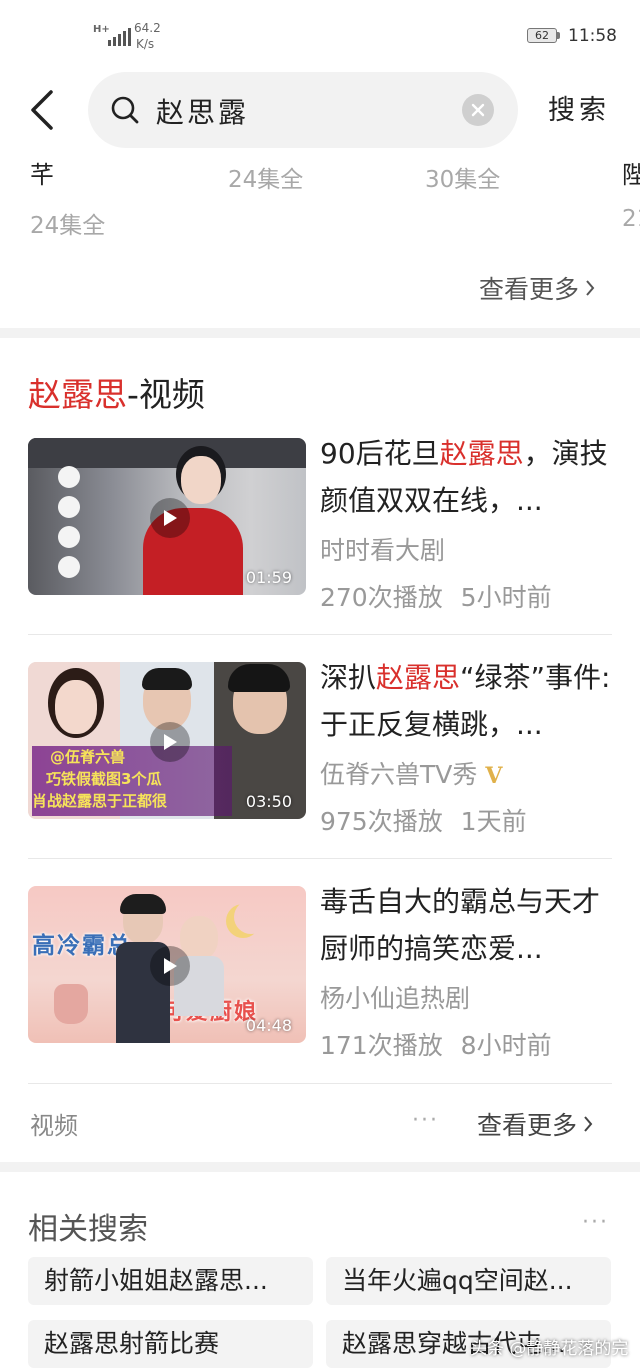  Describe the element at coordinates (147, 28) in the screenshot. I see `net-speed-value: 64.2` at that location.